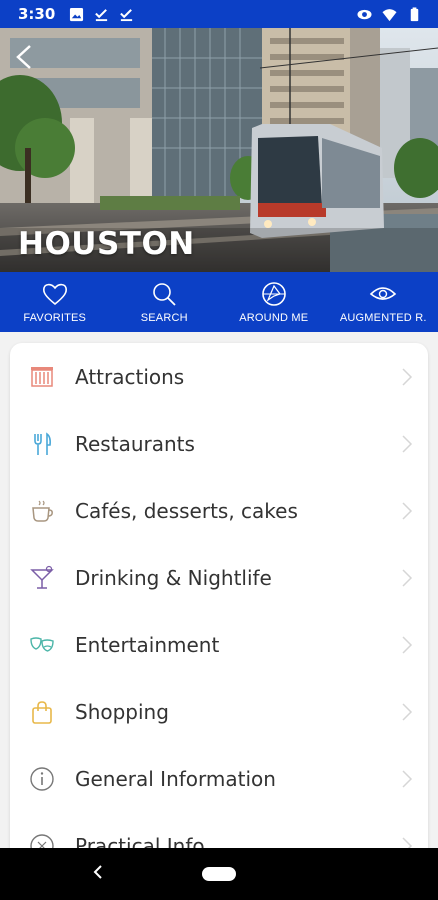 Image resolution: width=438 pixels, height=900 pixels. I want to click on heart-icon, so click(54, 294).